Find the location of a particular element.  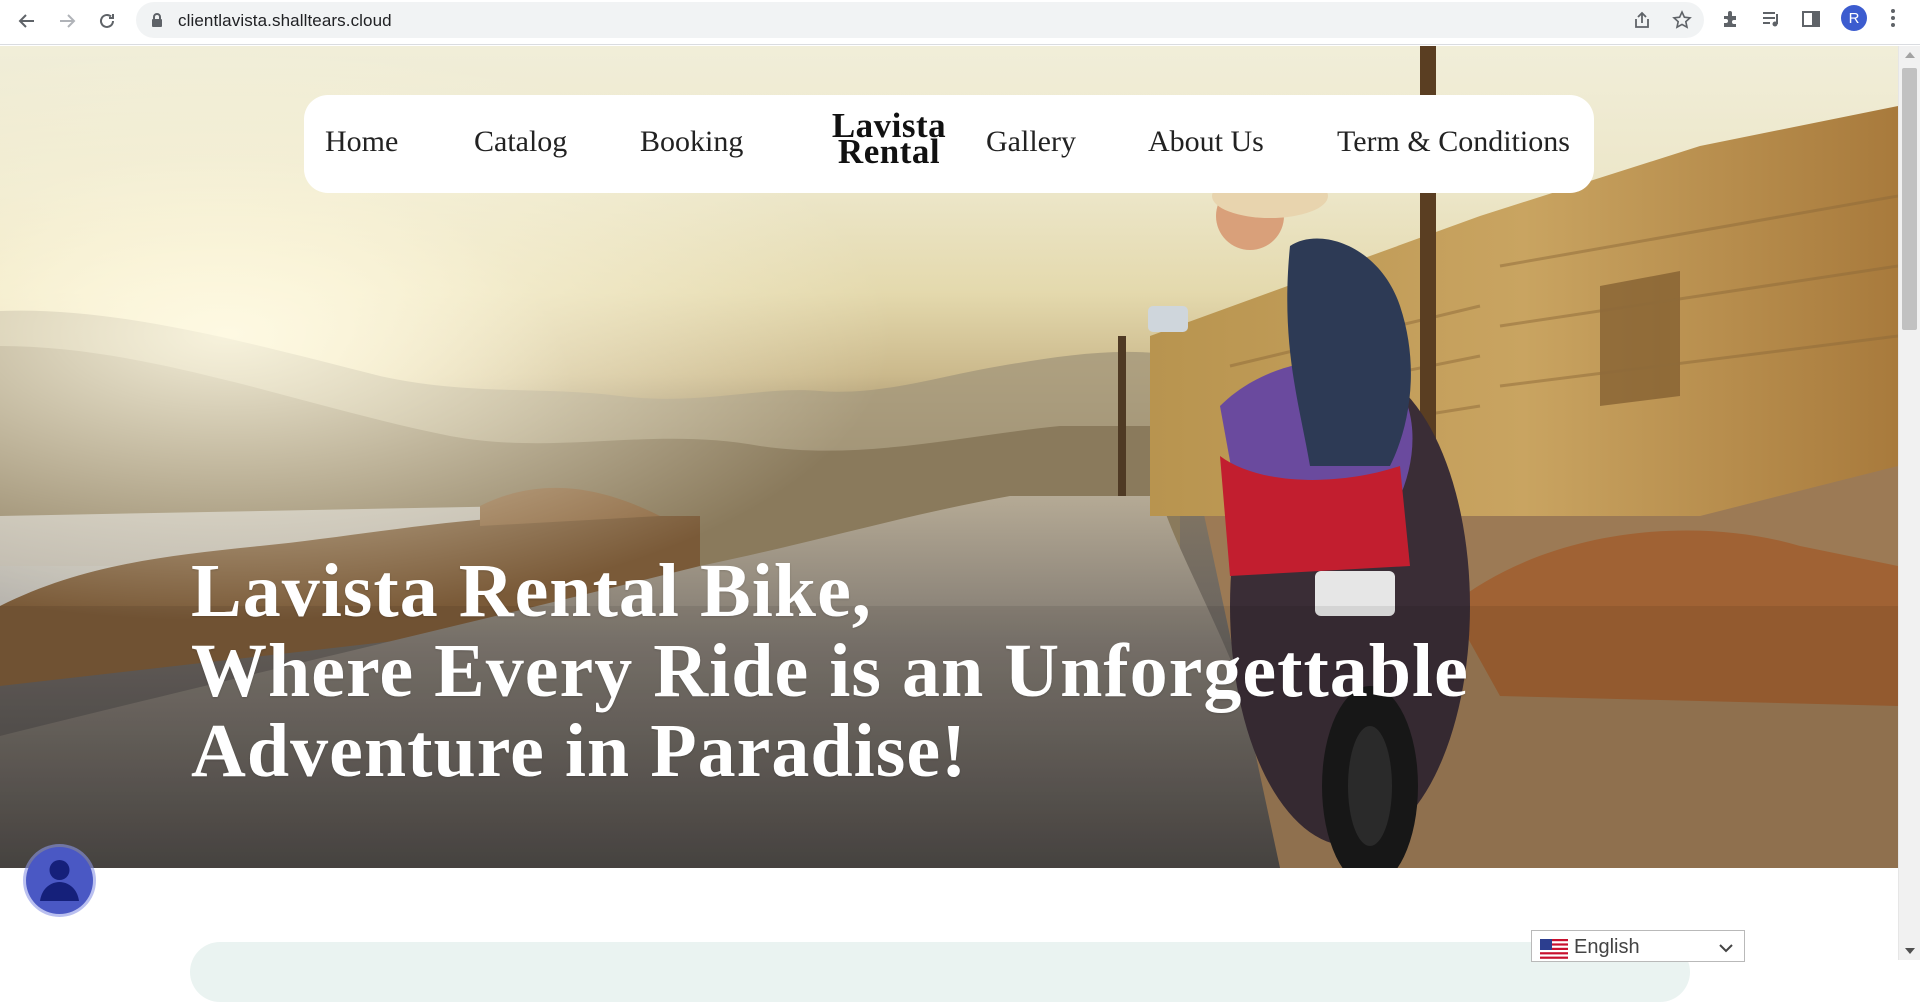

extensions-icon is located at coordinates (1731, 19).